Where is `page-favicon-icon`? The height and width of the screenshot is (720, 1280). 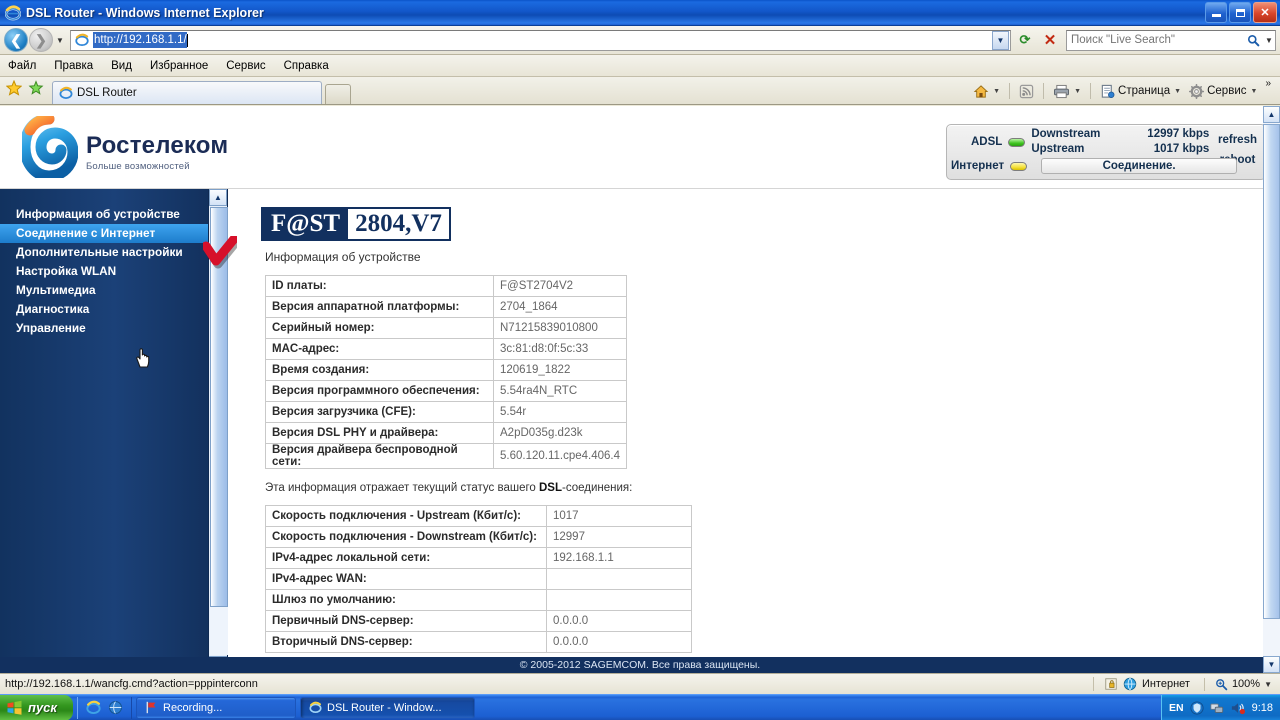
page-favicon-icon is located at coordinates (82, 40).